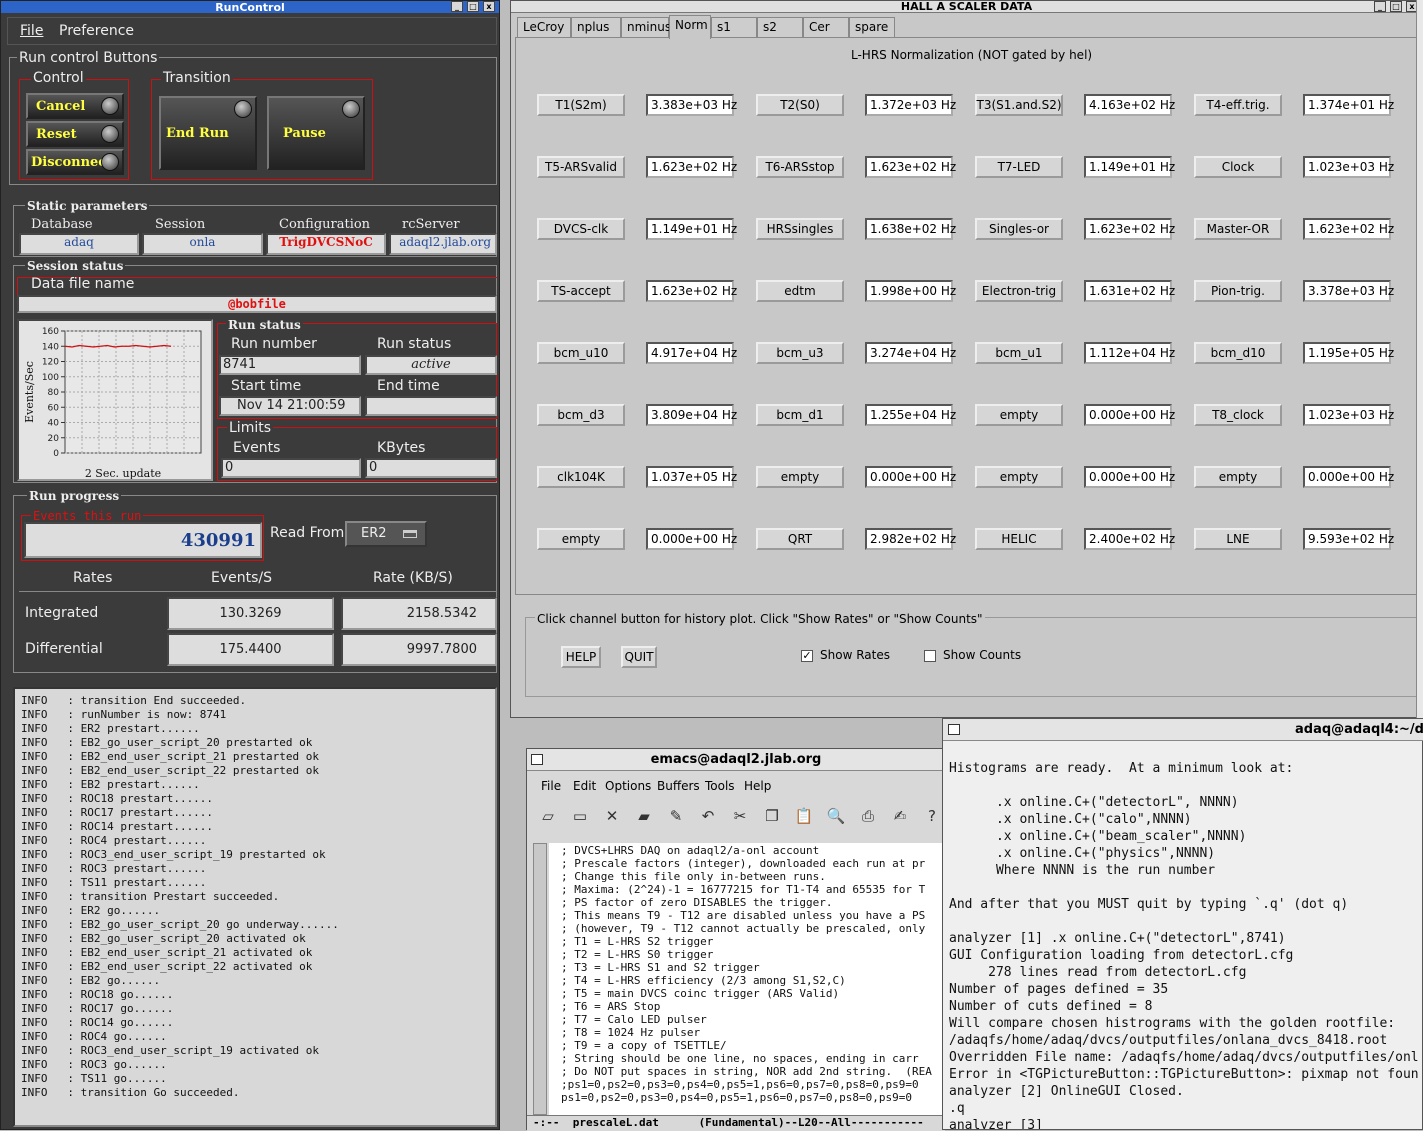 The width and height of the screenshot is (1423, 1131). I want to click on open-folder-icon: ▭, so click(580, 816).